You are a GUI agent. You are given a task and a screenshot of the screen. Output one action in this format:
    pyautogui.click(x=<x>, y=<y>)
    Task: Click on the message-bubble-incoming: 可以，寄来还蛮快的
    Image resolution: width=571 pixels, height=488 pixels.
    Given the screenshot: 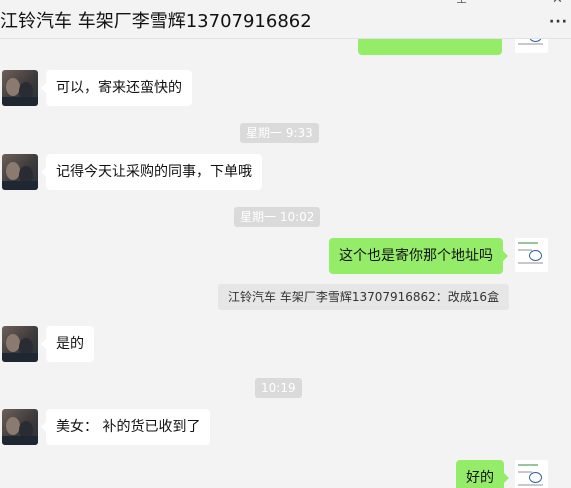 What is the action you would take?
    pyautogui.click(x=116, y=88)
    